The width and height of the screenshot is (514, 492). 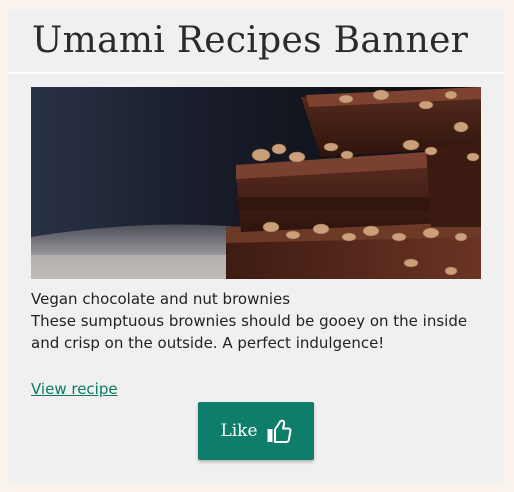 What do you see at coordinates (250, 40) in the screenshot?
I see `banner-title: Umami Recipes Banner` at bounding box center [250, 40].